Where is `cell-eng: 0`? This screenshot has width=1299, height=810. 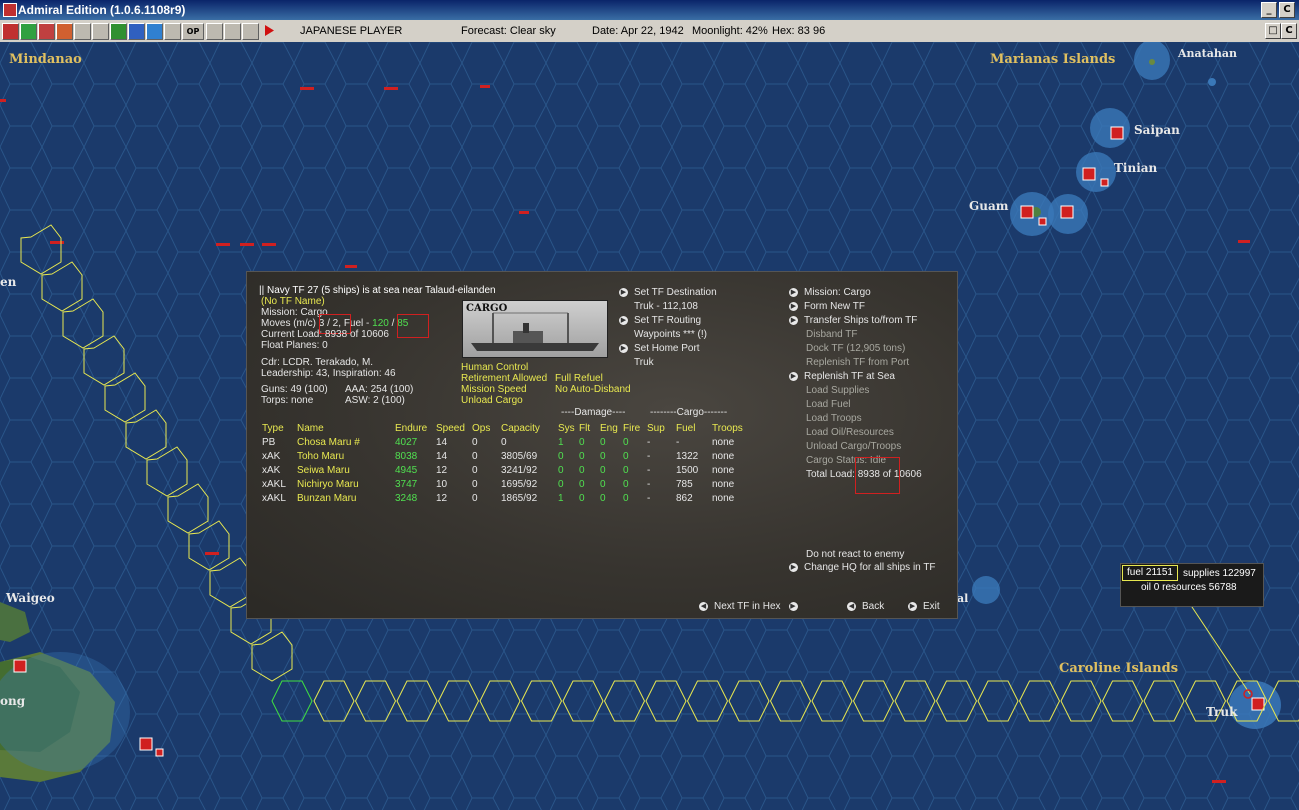 cell-eng: 0 is located at coordinates (603, 470).